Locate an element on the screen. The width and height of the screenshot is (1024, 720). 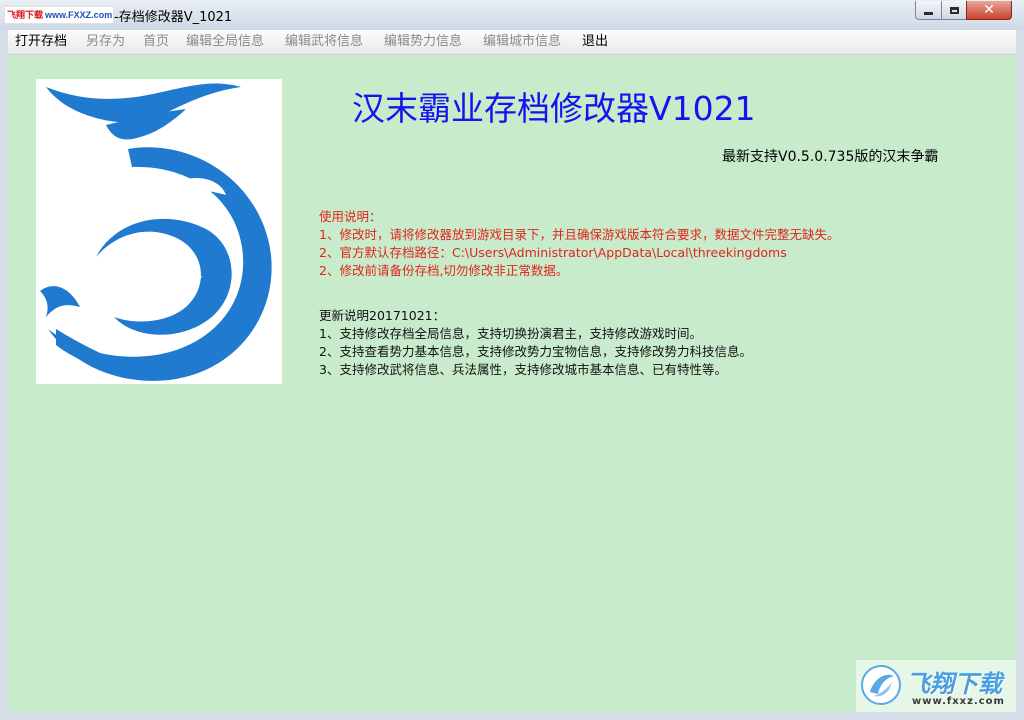
menu-home: 首页 is located at coordinates (156, 42).